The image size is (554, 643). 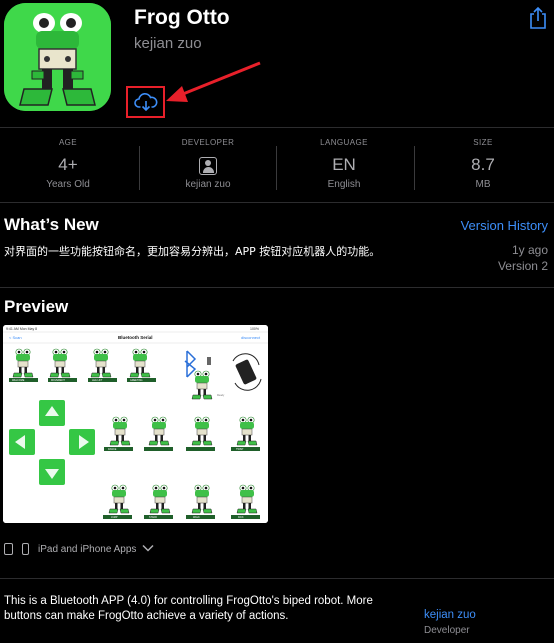 I want to click on info-developer: DEVELOPER kejian zuo, so click(x=208, y=161).